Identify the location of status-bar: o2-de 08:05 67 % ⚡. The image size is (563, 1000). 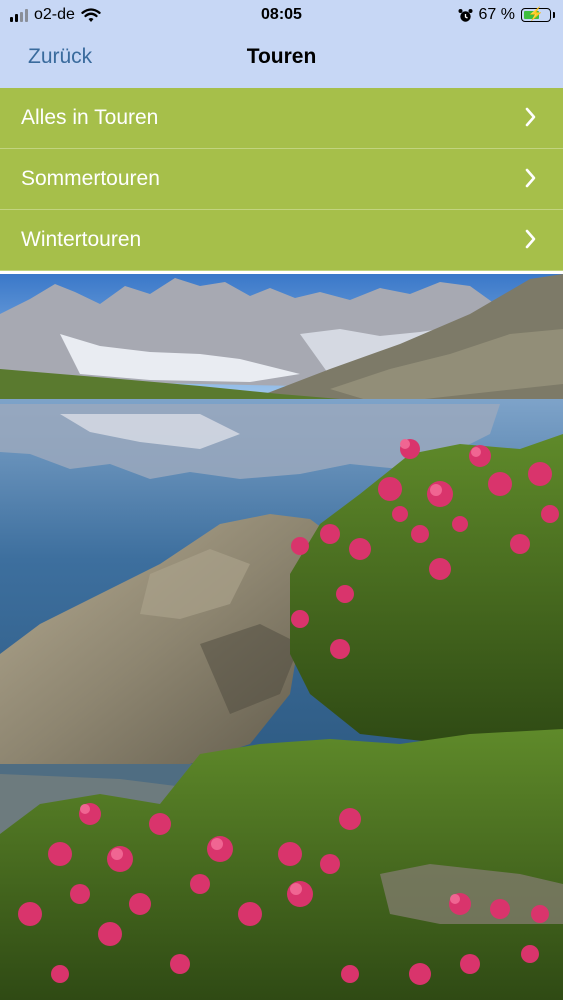
(281, 15).